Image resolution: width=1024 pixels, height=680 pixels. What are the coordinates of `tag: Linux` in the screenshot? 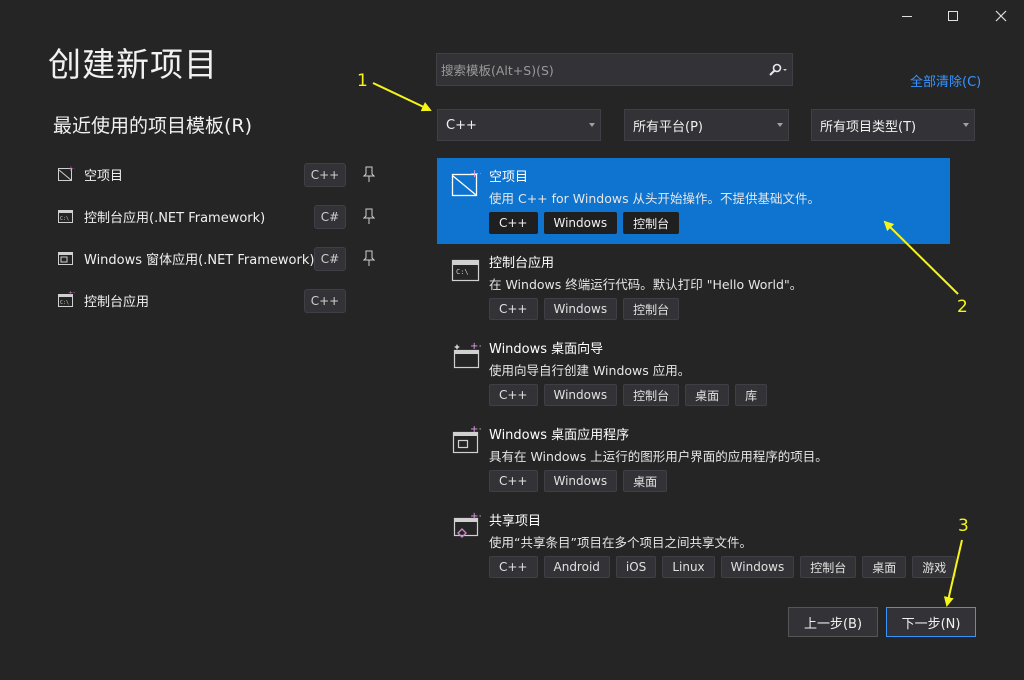 It's located at (688, 567).